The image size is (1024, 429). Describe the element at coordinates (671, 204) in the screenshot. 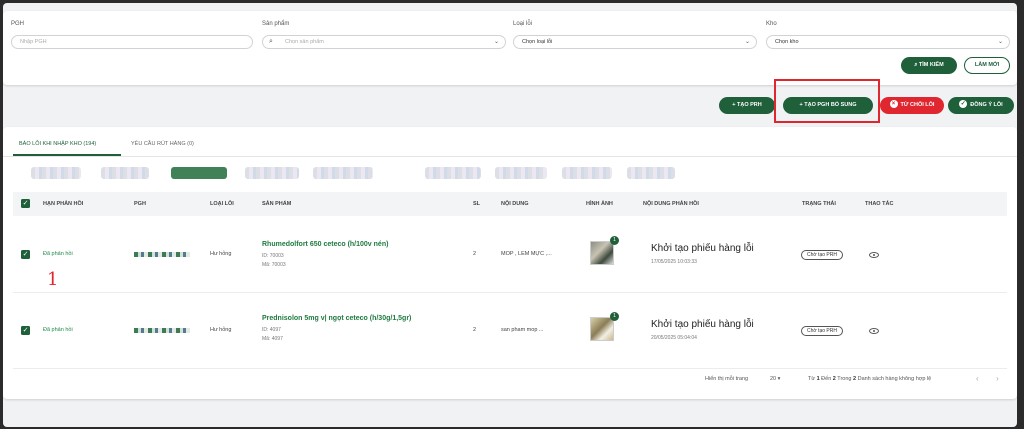

I see `col-feedback: NỘI DUNG PHẢN HỒI` at that location.